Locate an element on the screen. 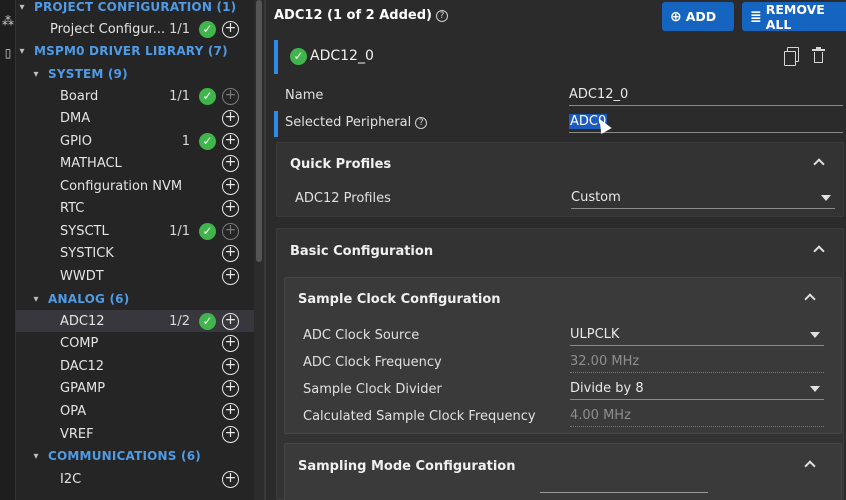 The image size is (846, 500). bottom-divider is located at coordinates (624, 492).